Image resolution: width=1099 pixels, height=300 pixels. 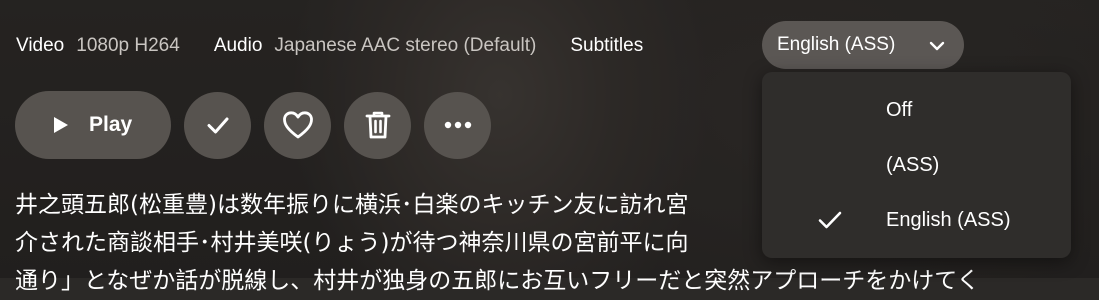 I want to click on play-label: Play, so click(x=111, y=124).